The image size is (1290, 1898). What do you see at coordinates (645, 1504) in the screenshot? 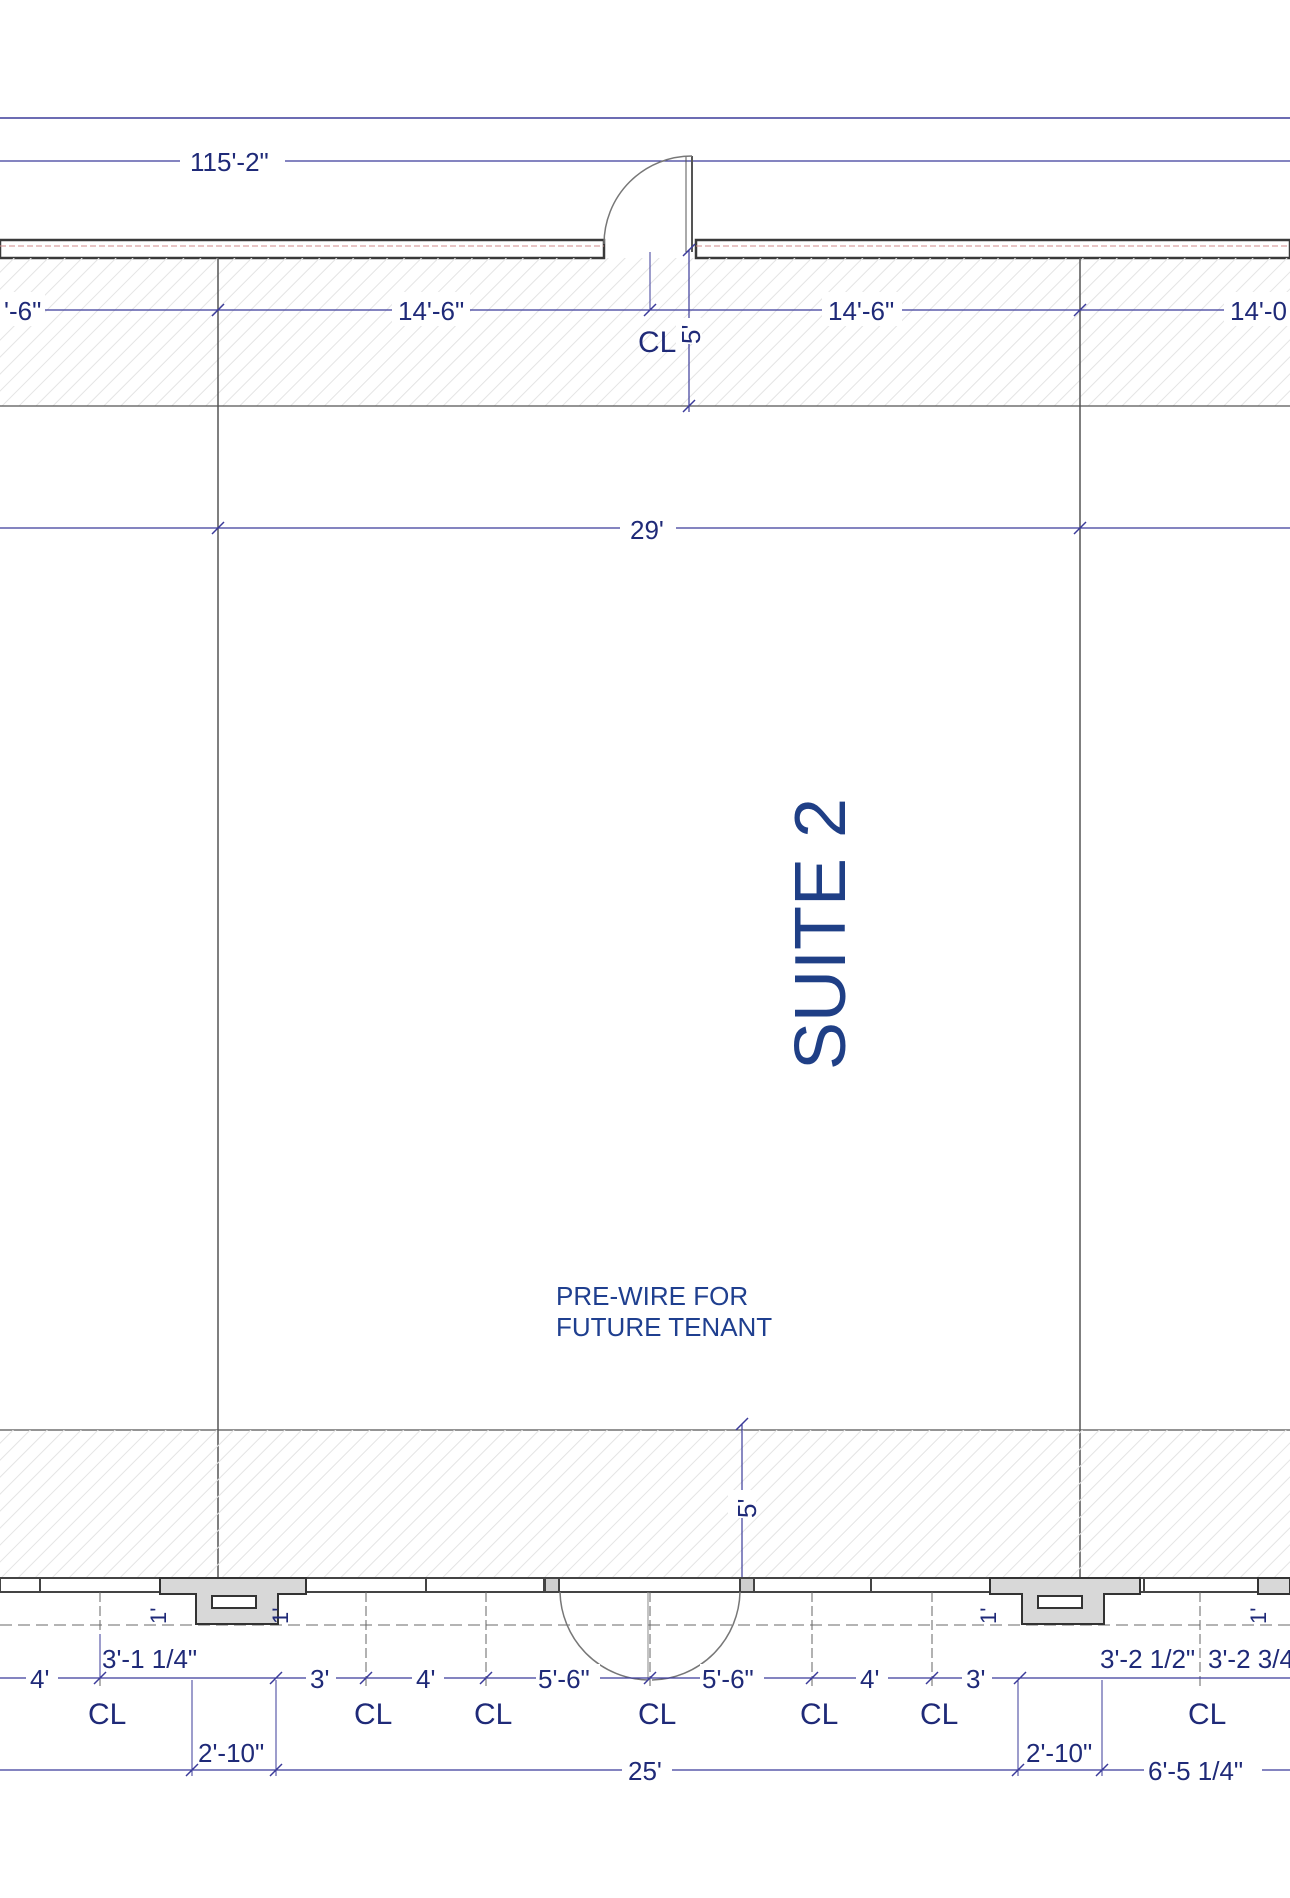
I see `front-setback-zone` at bounding box center [645, 1504].